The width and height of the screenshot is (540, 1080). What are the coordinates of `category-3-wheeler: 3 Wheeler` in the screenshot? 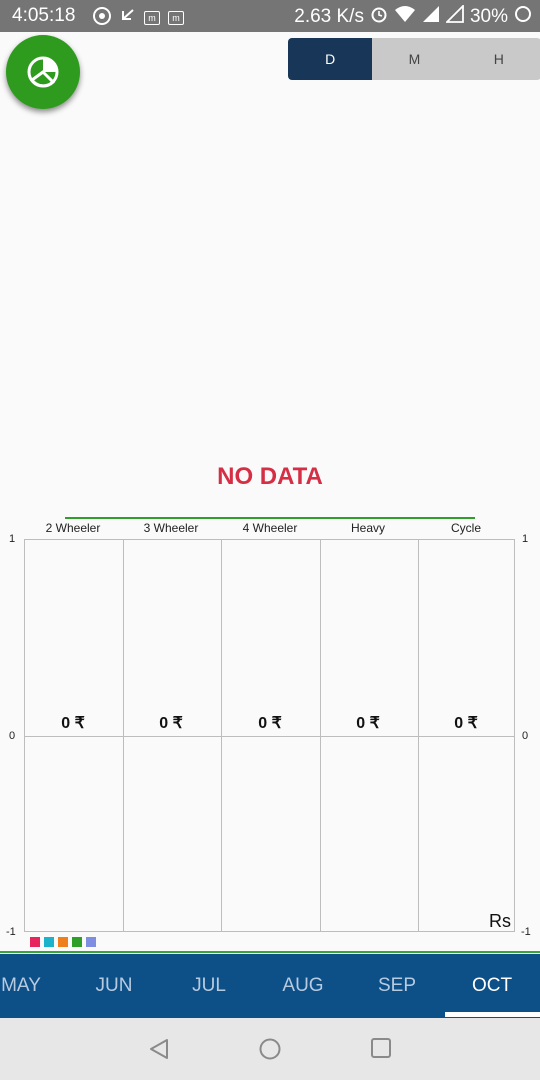 It's located at (171, 528).